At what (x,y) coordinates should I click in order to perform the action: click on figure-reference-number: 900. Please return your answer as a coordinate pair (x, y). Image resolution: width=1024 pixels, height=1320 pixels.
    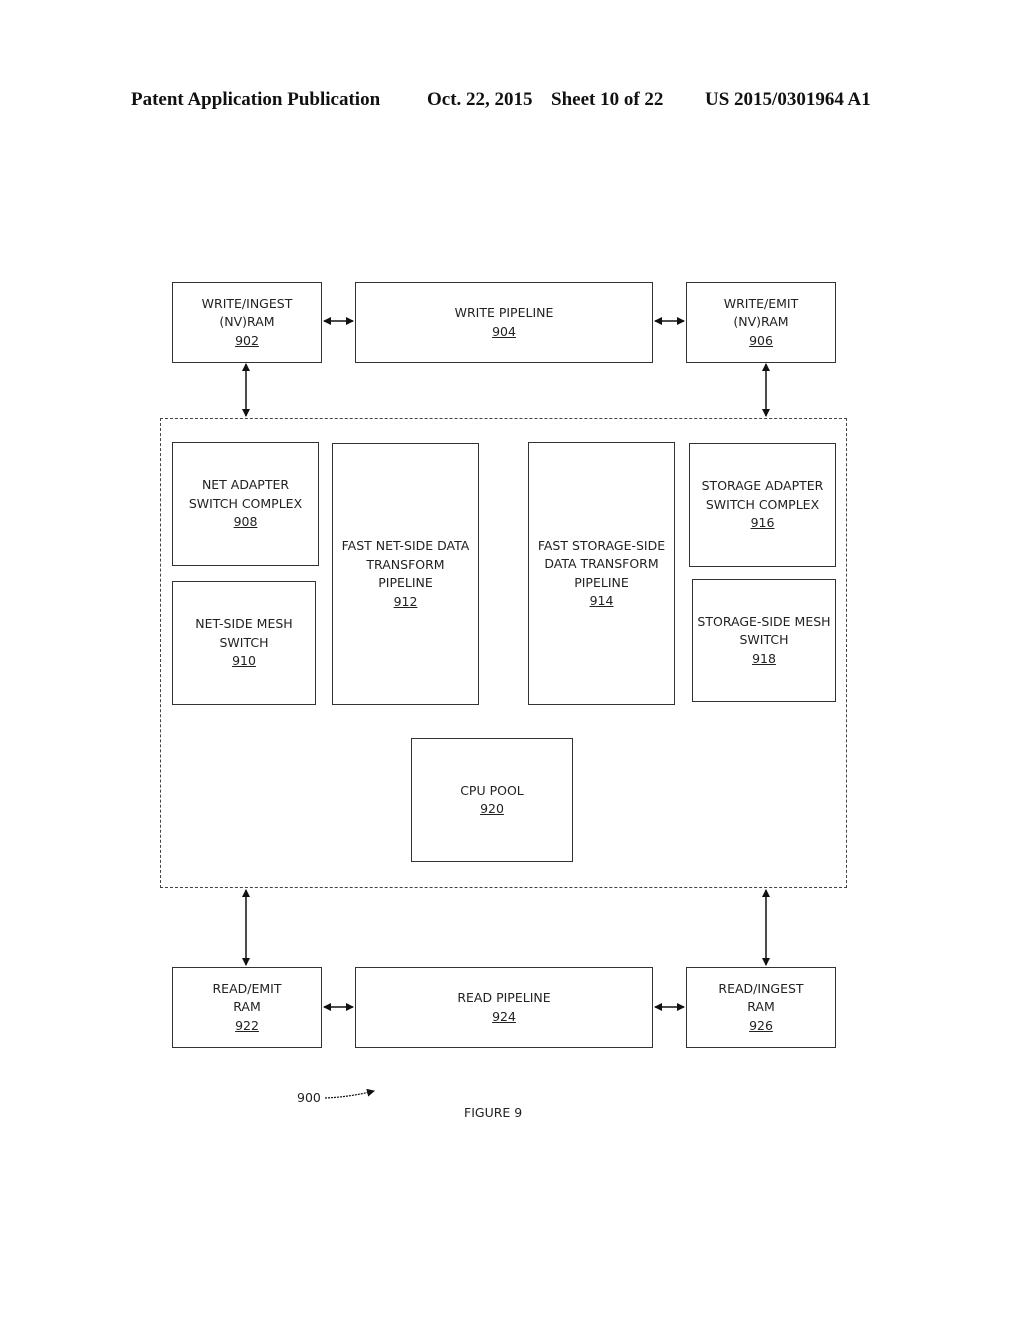
    Looking at the image, I should click on (309, 1097).